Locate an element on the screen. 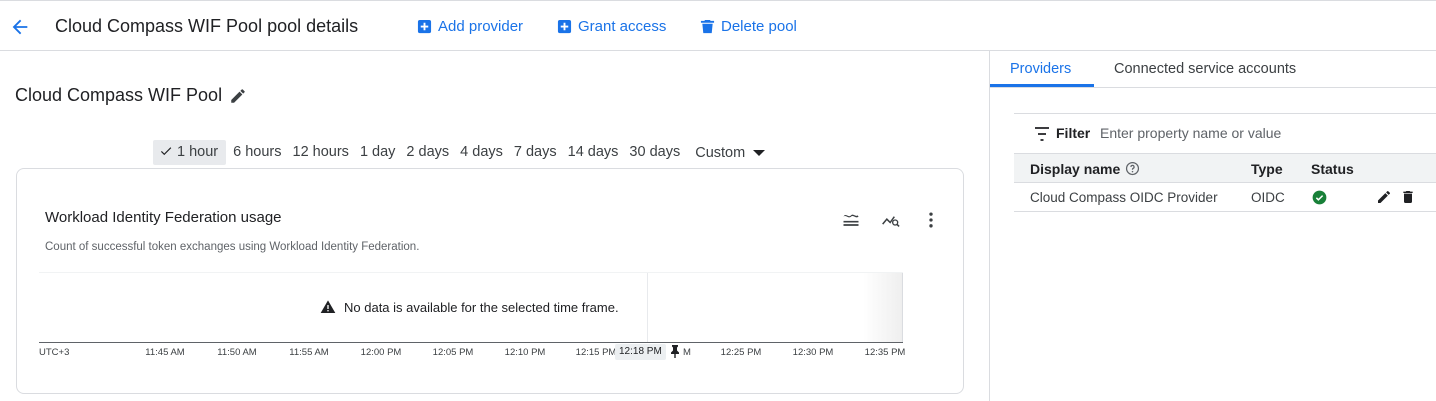 Image resolution: width=1436 pixels, height=401 pixels. check-icon is located at coordinates (166, 151).